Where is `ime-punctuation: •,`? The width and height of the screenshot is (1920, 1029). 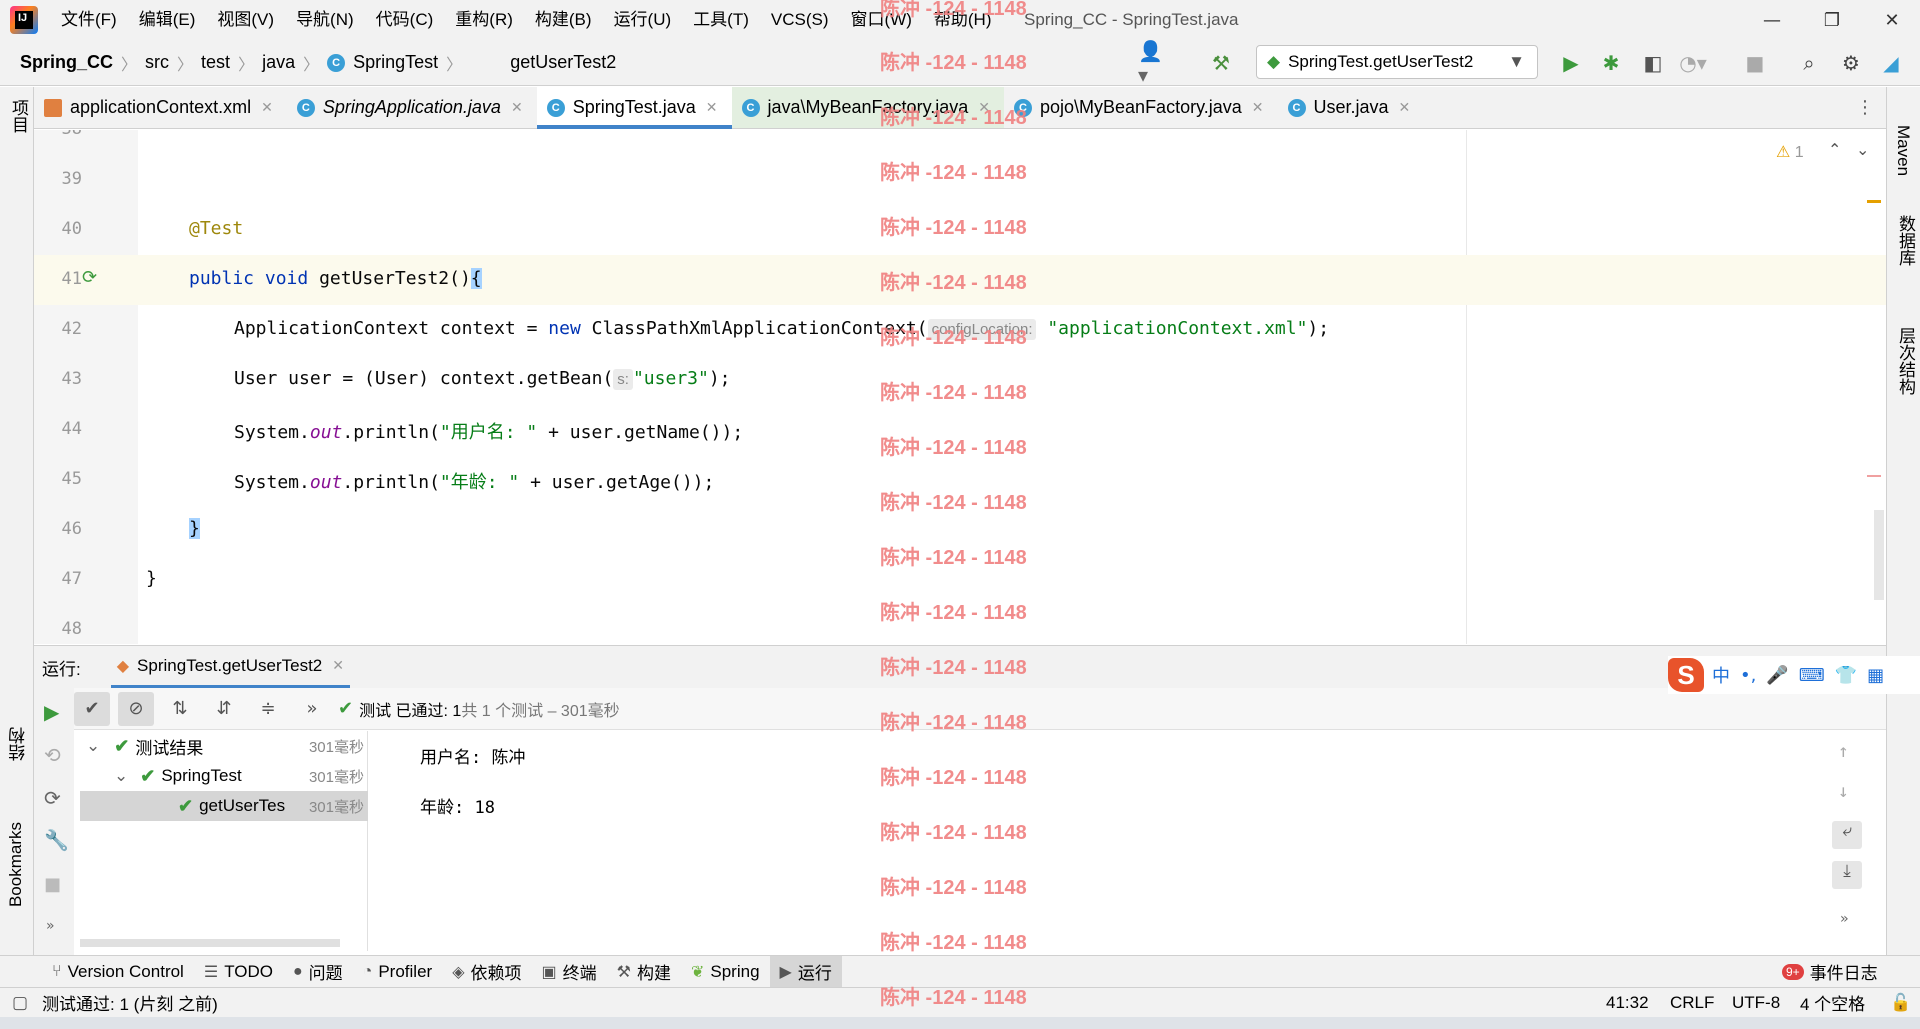
ime-punctuation: •, is located at coordinates (1748, 675).